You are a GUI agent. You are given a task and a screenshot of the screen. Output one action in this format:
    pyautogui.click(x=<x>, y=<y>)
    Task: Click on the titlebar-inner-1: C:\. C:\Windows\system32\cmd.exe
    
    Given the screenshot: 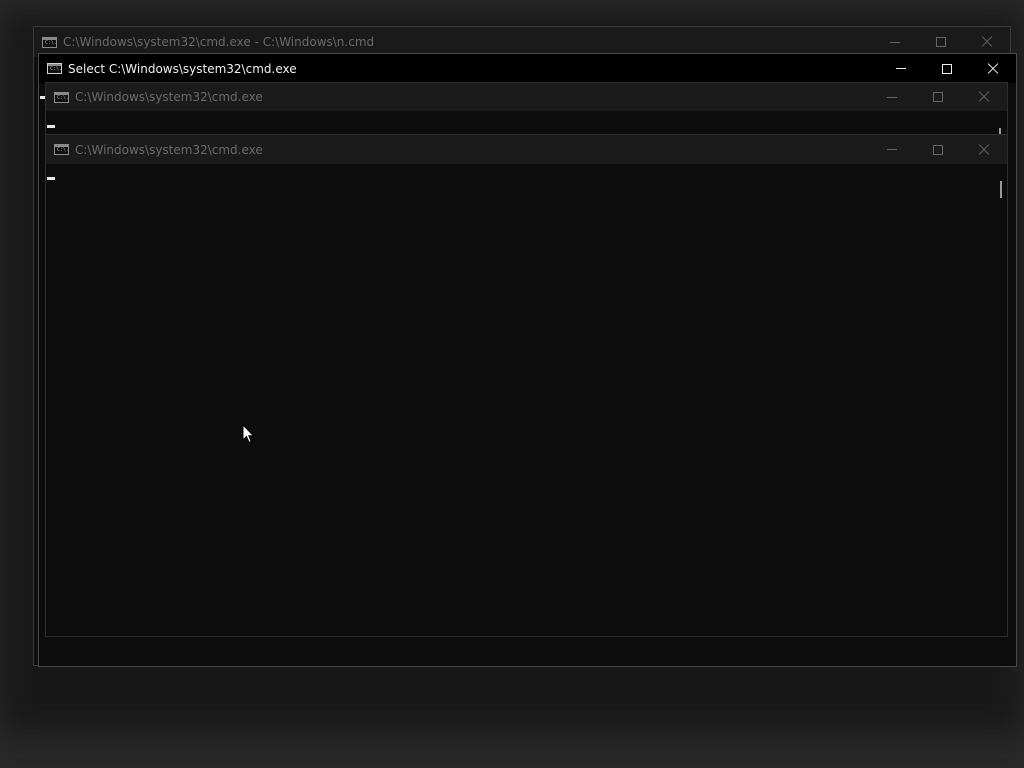 What is the action you would take?
    pyautogui.click(x=526, y=97)
    